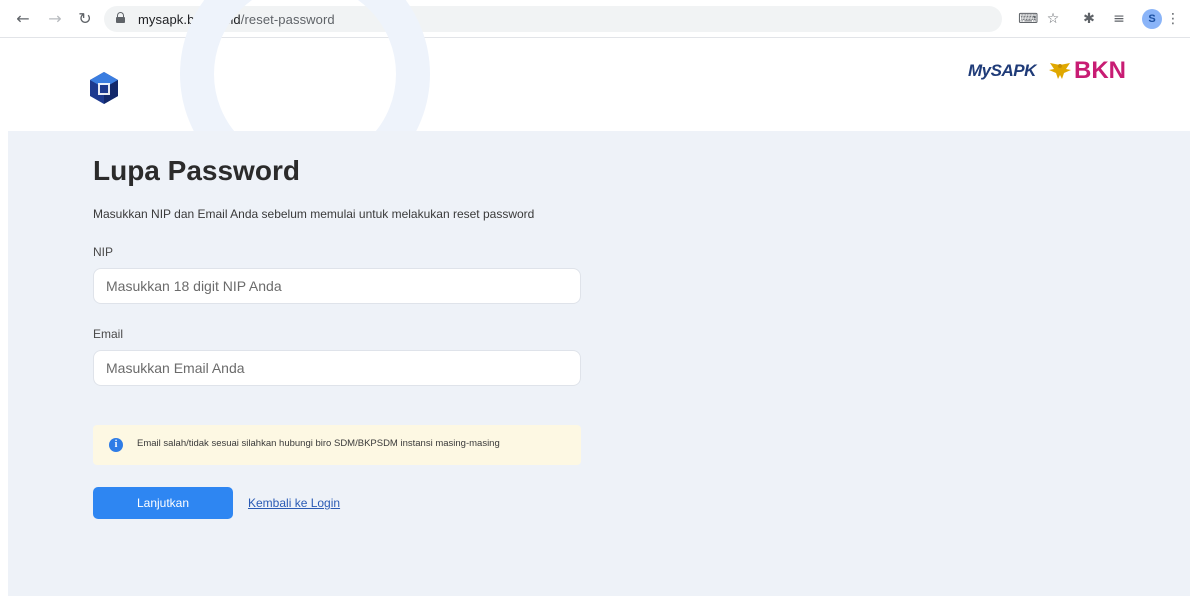 The width and height of the screenshot is (1190, 596). Describe the element at coordinates (116, 445) in the screenshot. I see `info-icon: i` at that location.